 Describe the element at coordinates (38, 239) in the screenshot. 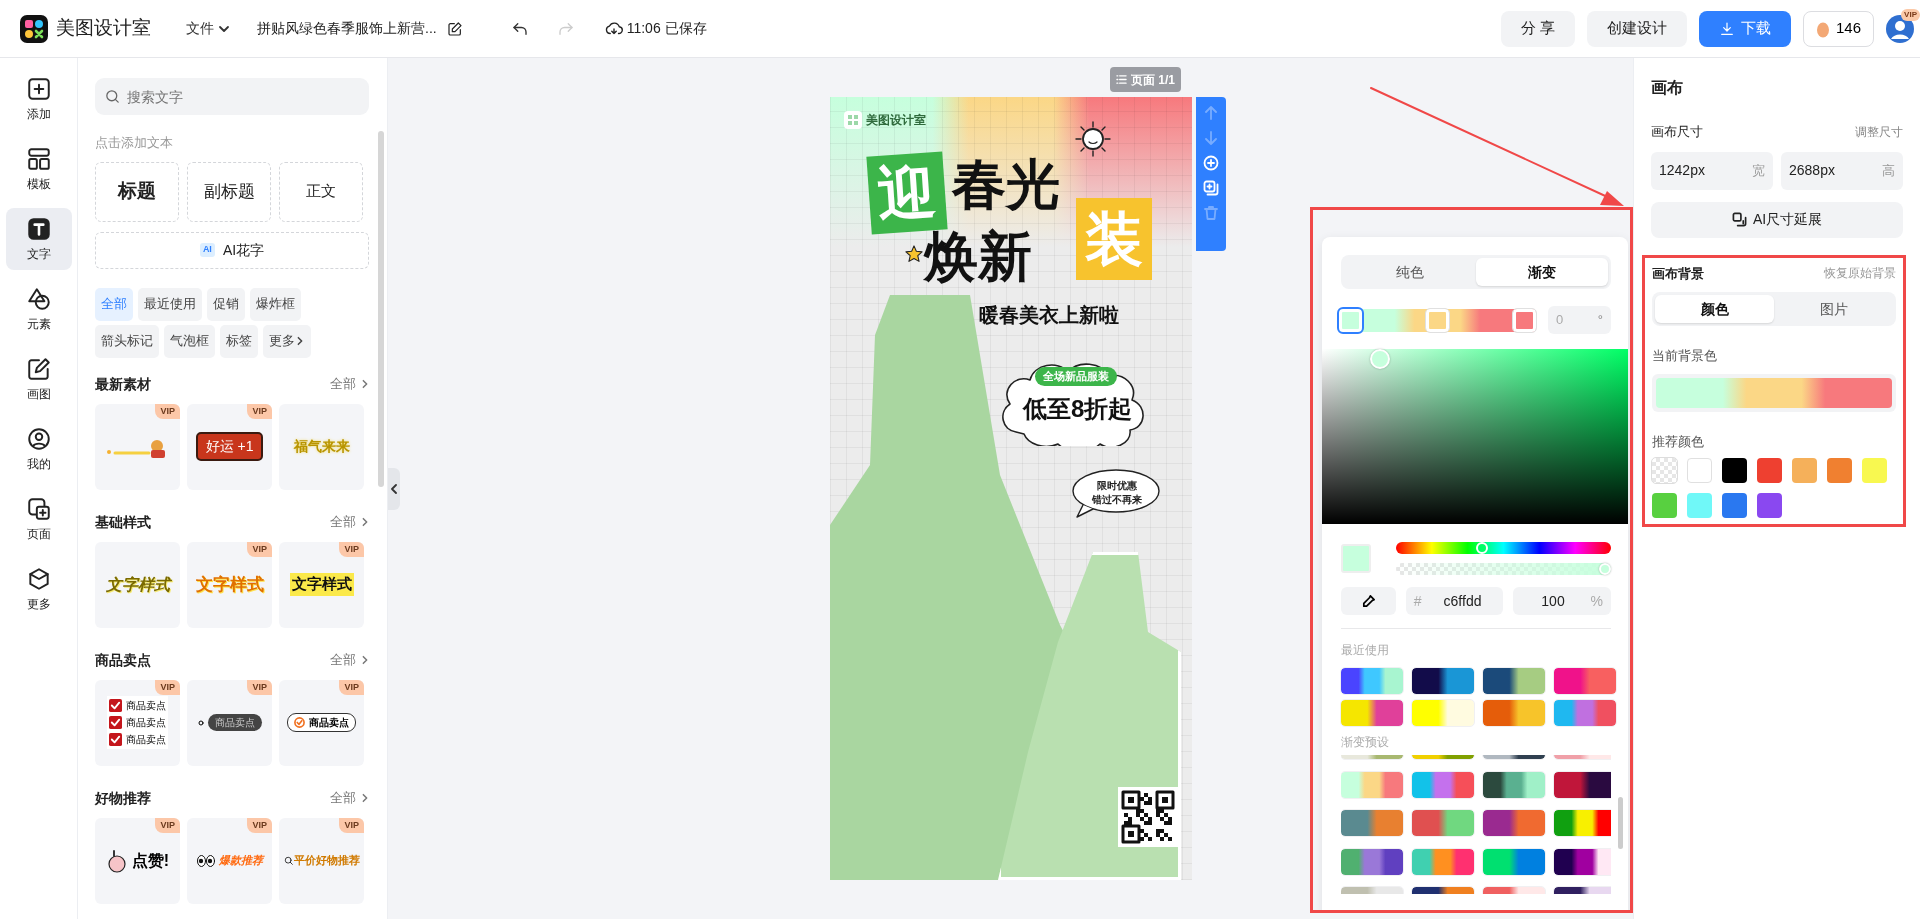

I see `sidebar-item: 文字` at that location.